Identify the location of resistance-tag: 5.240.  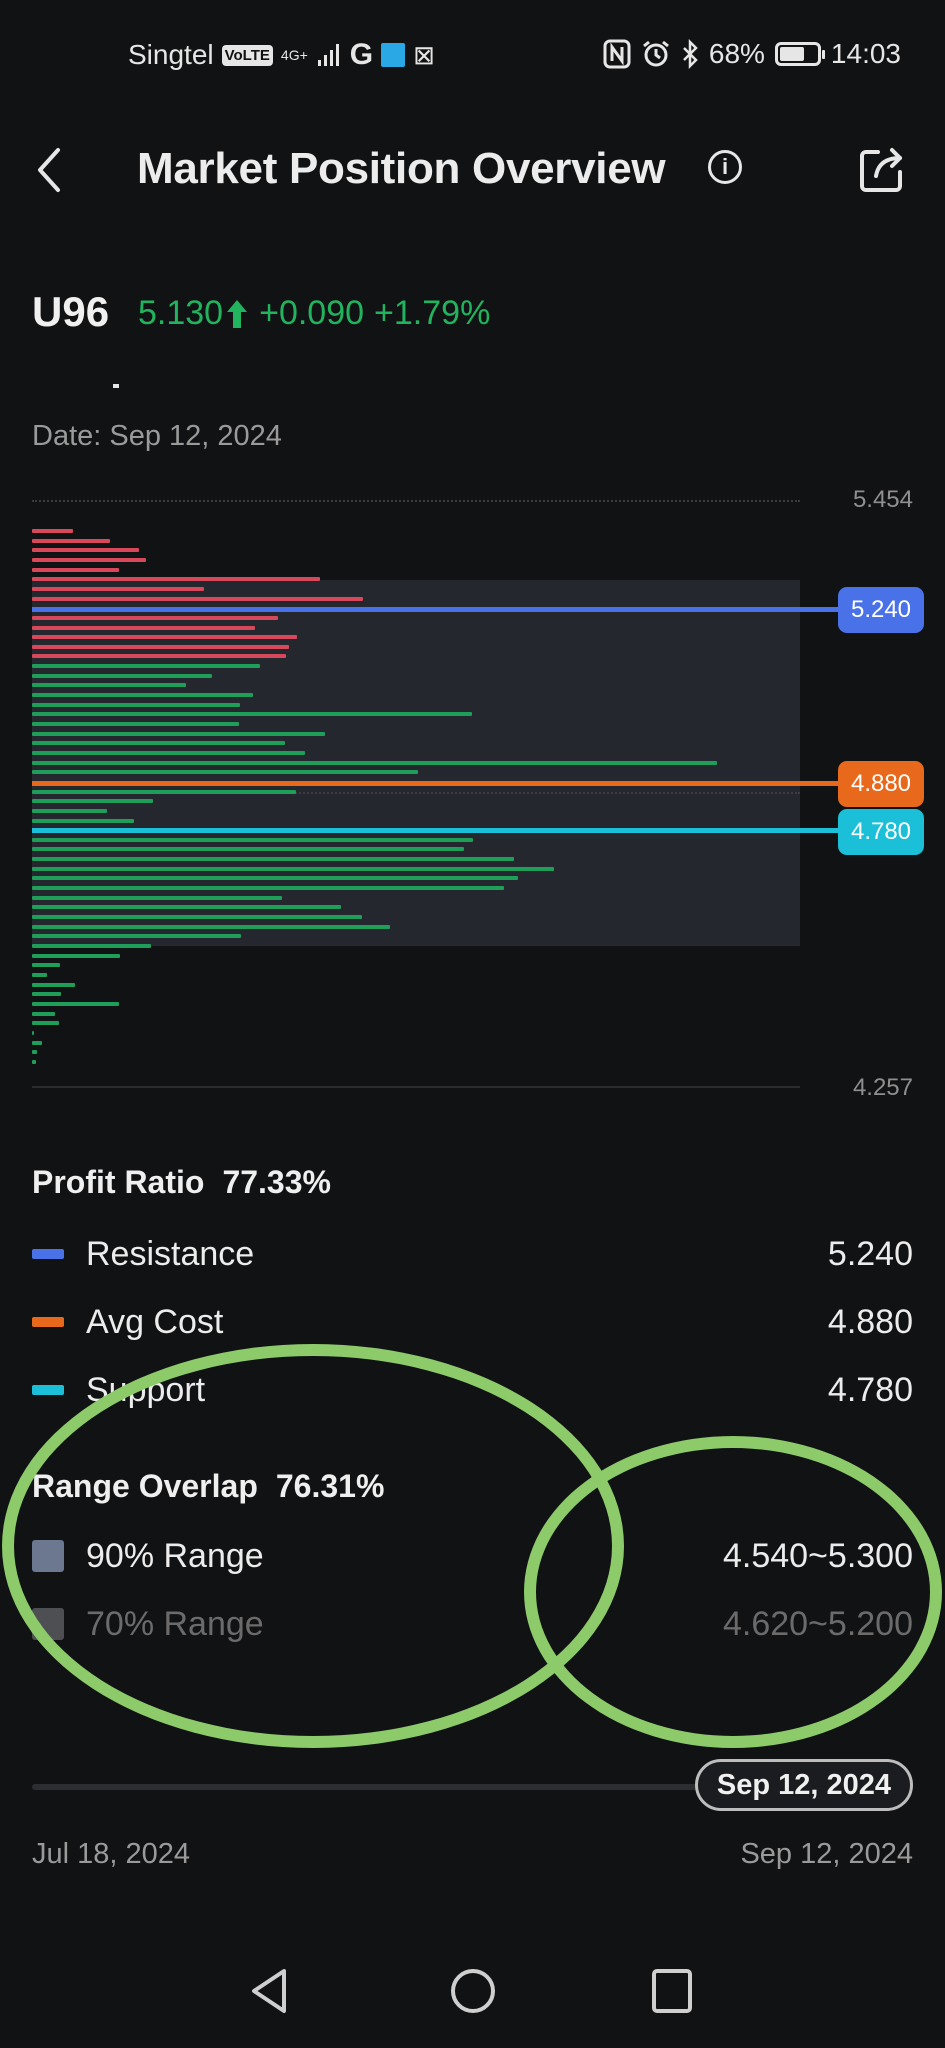
(881, 610).